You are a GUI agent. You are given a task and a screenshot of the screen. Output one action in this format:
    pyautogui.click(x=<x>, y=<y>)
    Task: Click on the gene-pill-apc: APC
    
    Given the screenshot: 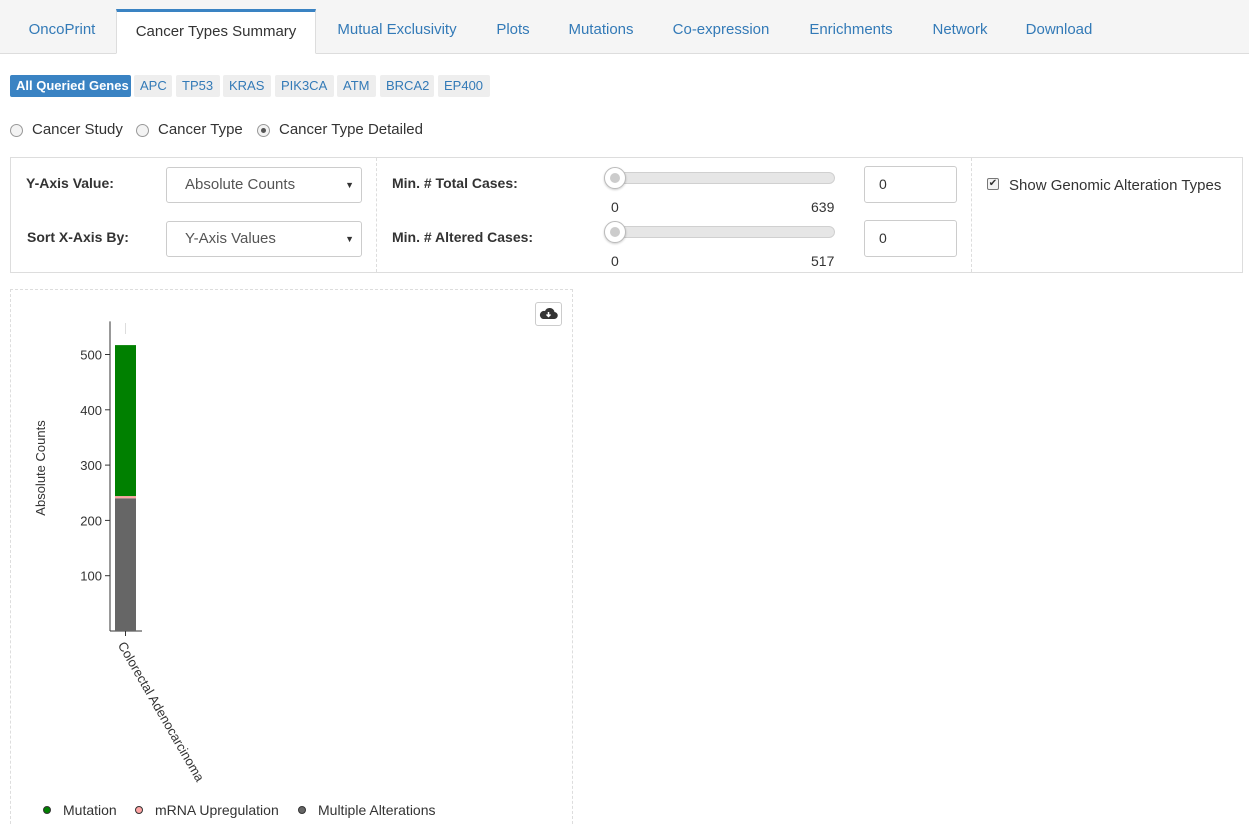 What is the action you would take?
    pyautogui.click(x=153, y=86)
    